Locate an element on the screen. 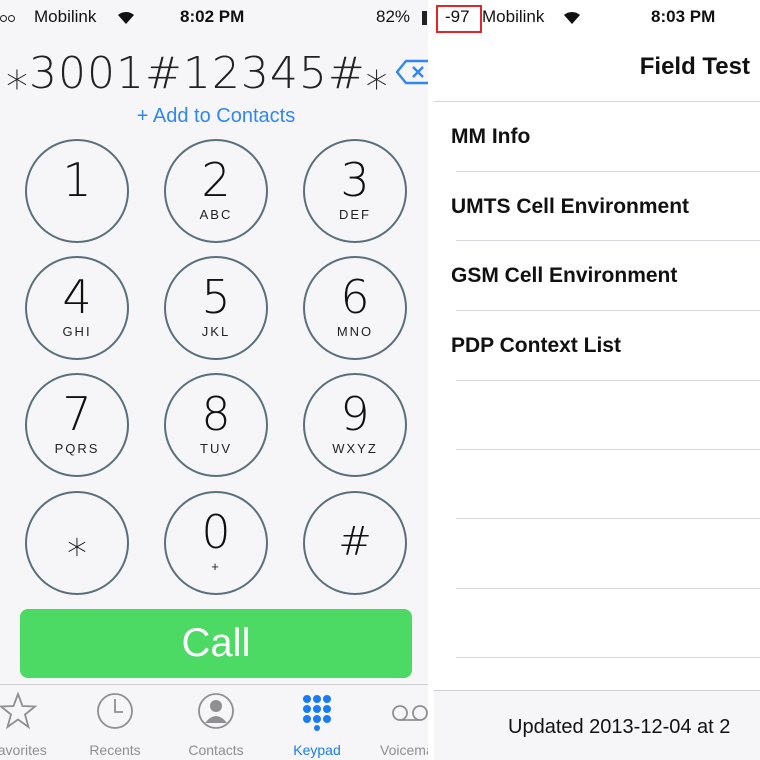 The image size is (760, 760). key-digit: 9 is located at coordinates (355, 414).